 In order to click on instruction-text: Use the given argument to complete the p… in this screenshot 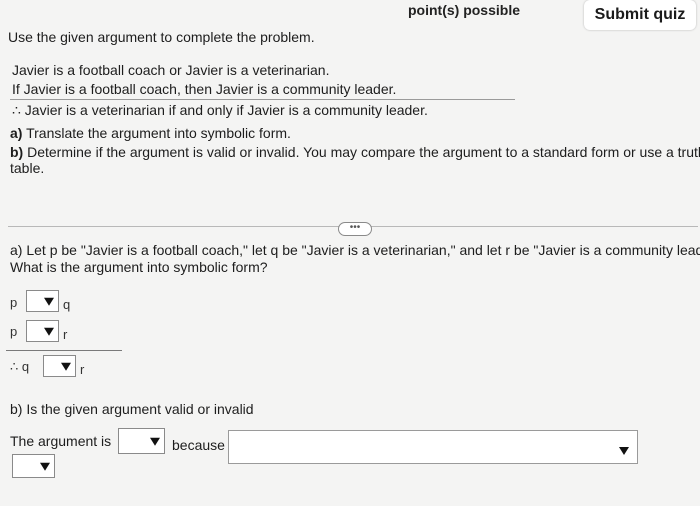, I will do `click(161, 37)`.